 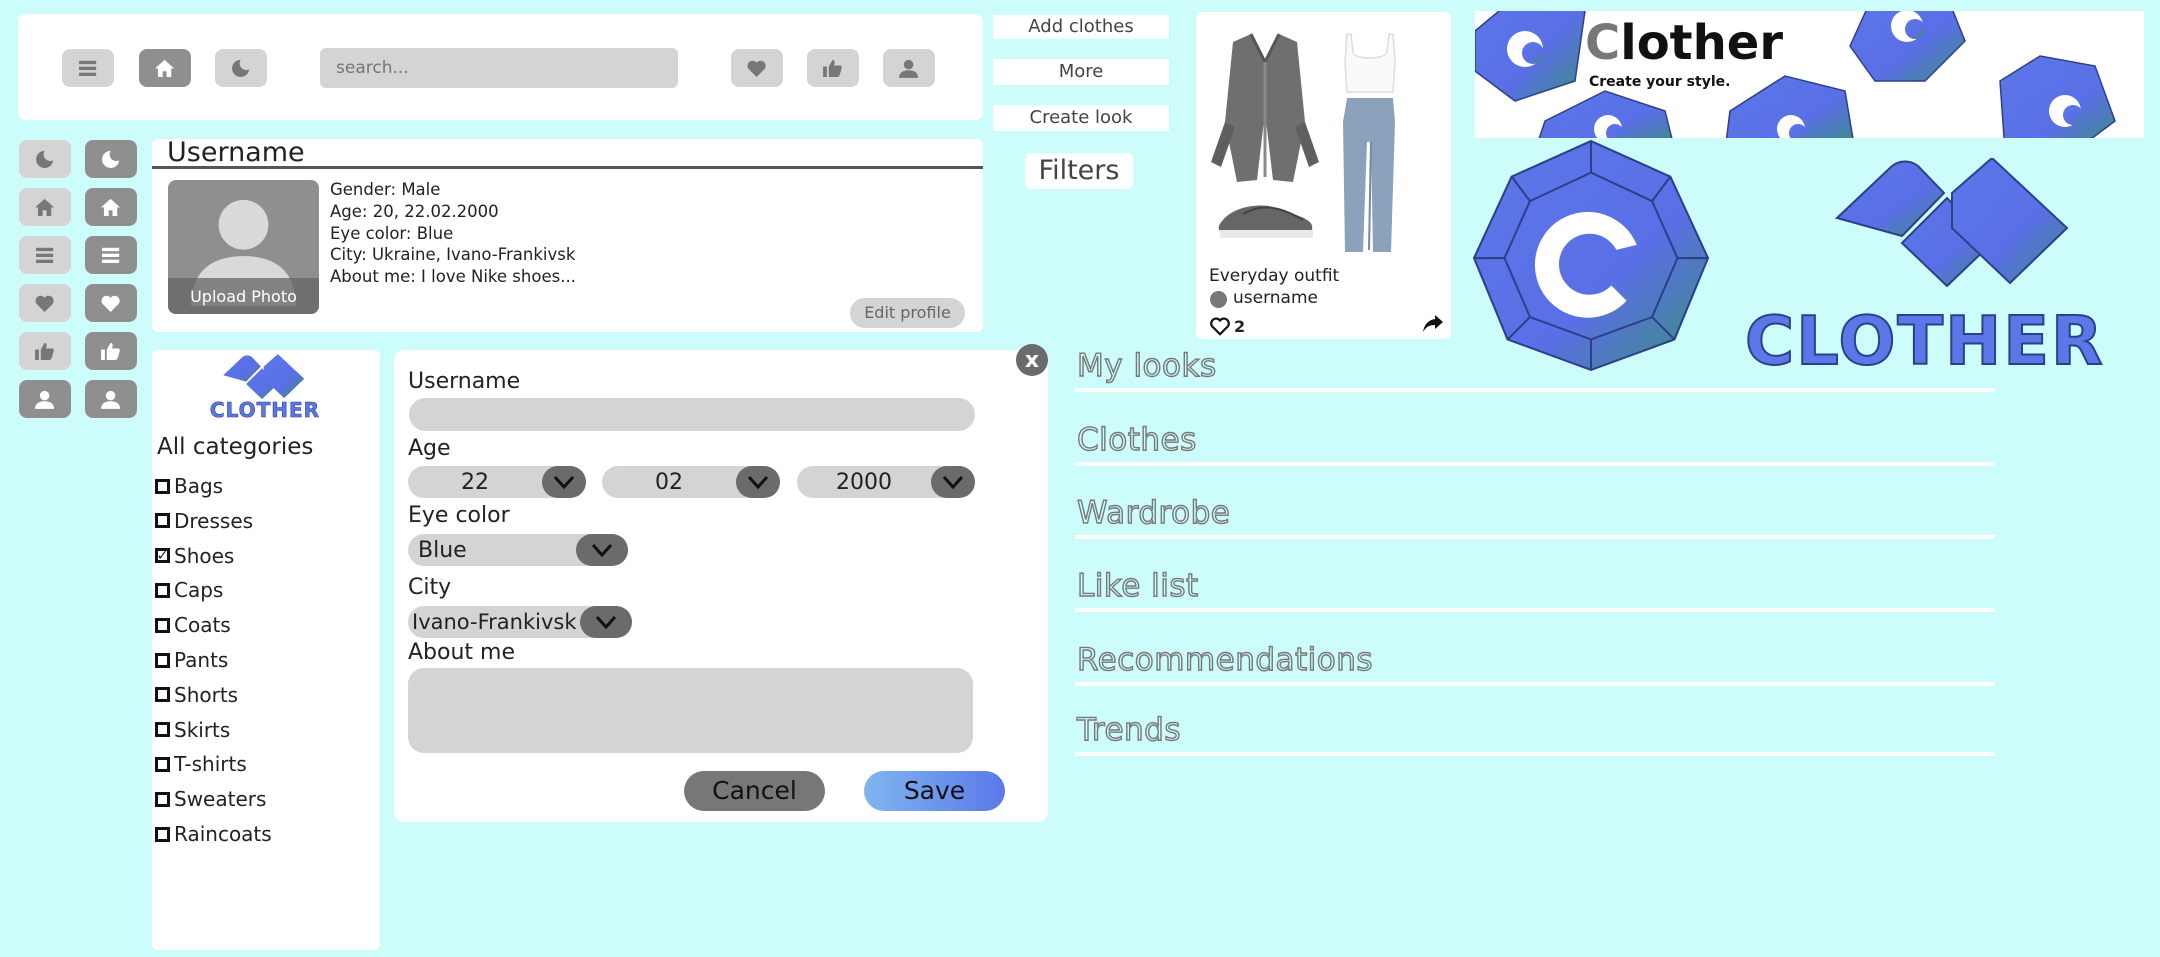 What do you see at coordinates (430, 587) in the screenshot?
I see `city-label: City` at bounding box center [430, 587].